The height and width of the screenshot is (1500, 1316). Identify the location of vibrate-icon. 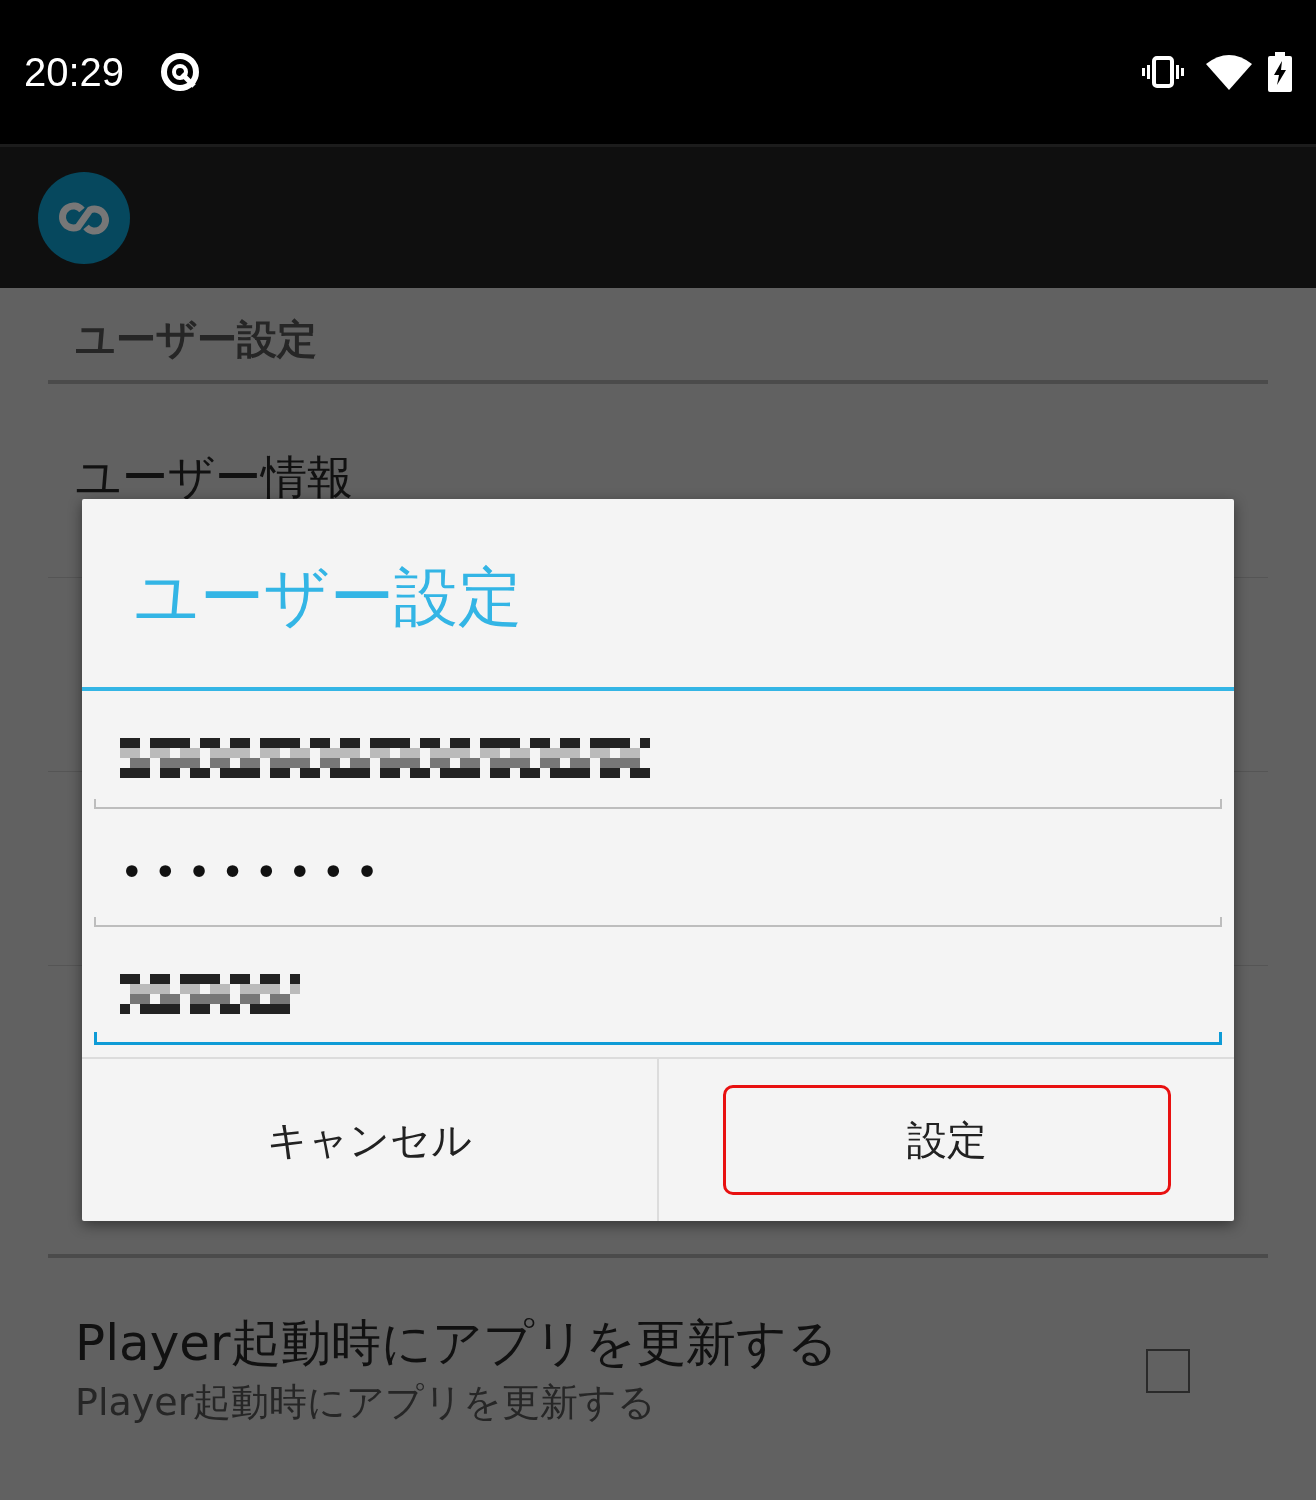
(1163, 72).